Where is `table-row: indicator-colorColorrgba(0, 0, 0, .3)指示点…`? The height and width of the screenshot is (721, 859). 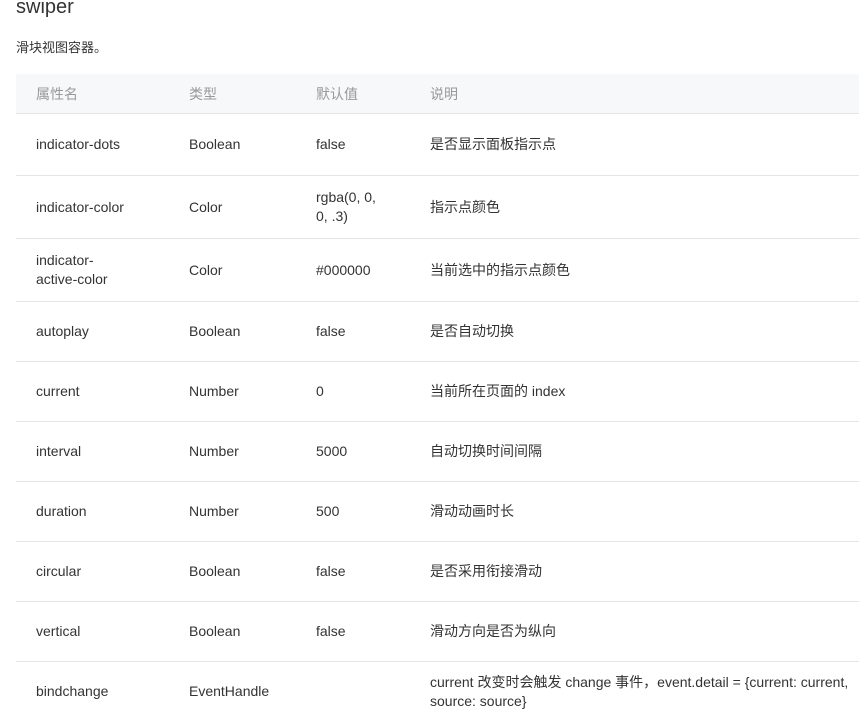
table-row: indicator-colorColorrgba(0, 0, 0, .3)指示点… is located at coordinates (437, 207).